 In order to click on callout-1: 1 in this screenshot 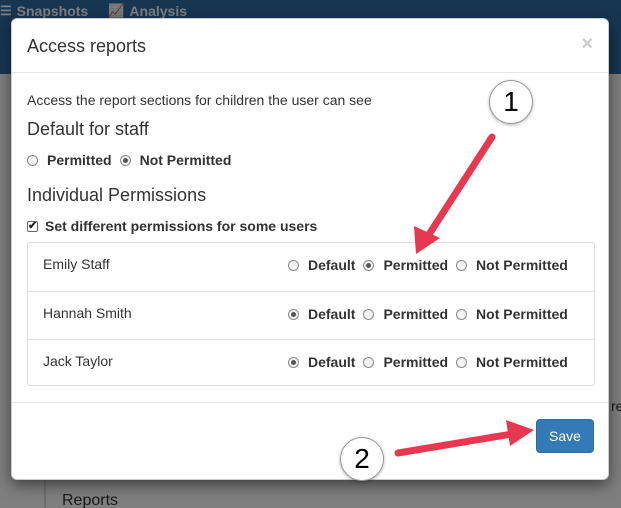, I will do `click(511, 102)`.